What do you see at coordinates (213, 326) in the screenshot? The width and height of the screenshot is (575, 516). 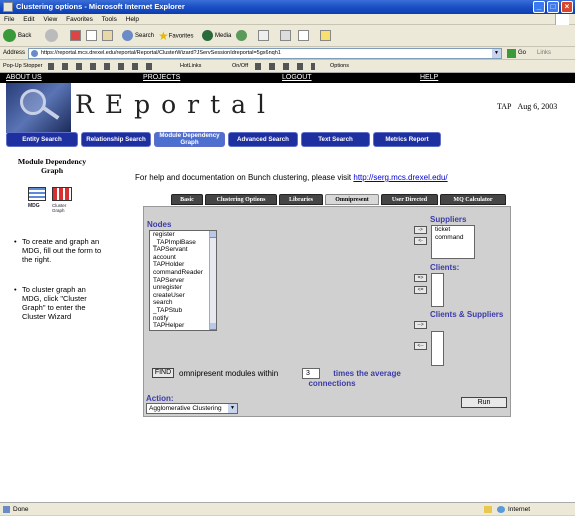 I see `scroll-down-icon` at bounding box center [213, 326].